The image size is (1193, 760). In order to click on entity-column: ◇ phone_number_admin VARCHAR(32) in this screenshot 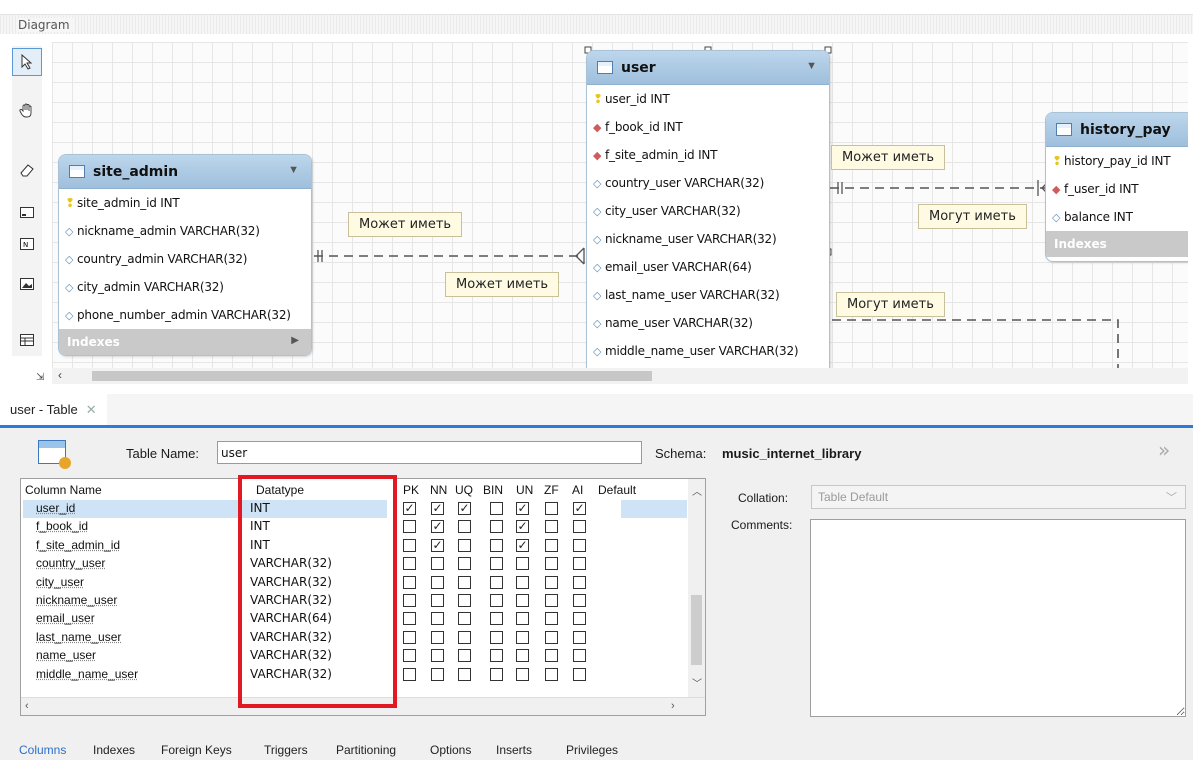, I will do `click(185, 315)`.